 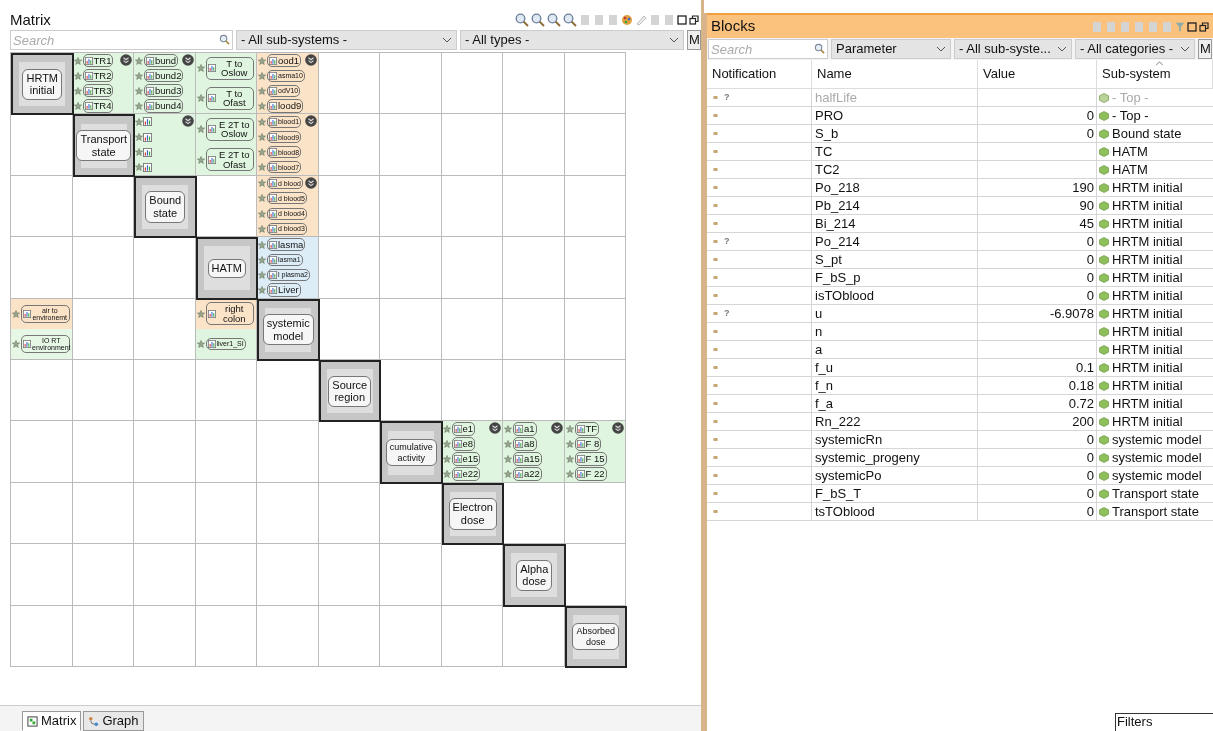 I want to click on filter-dropdown: - All sub-systems -, so click(x=347, y=40).